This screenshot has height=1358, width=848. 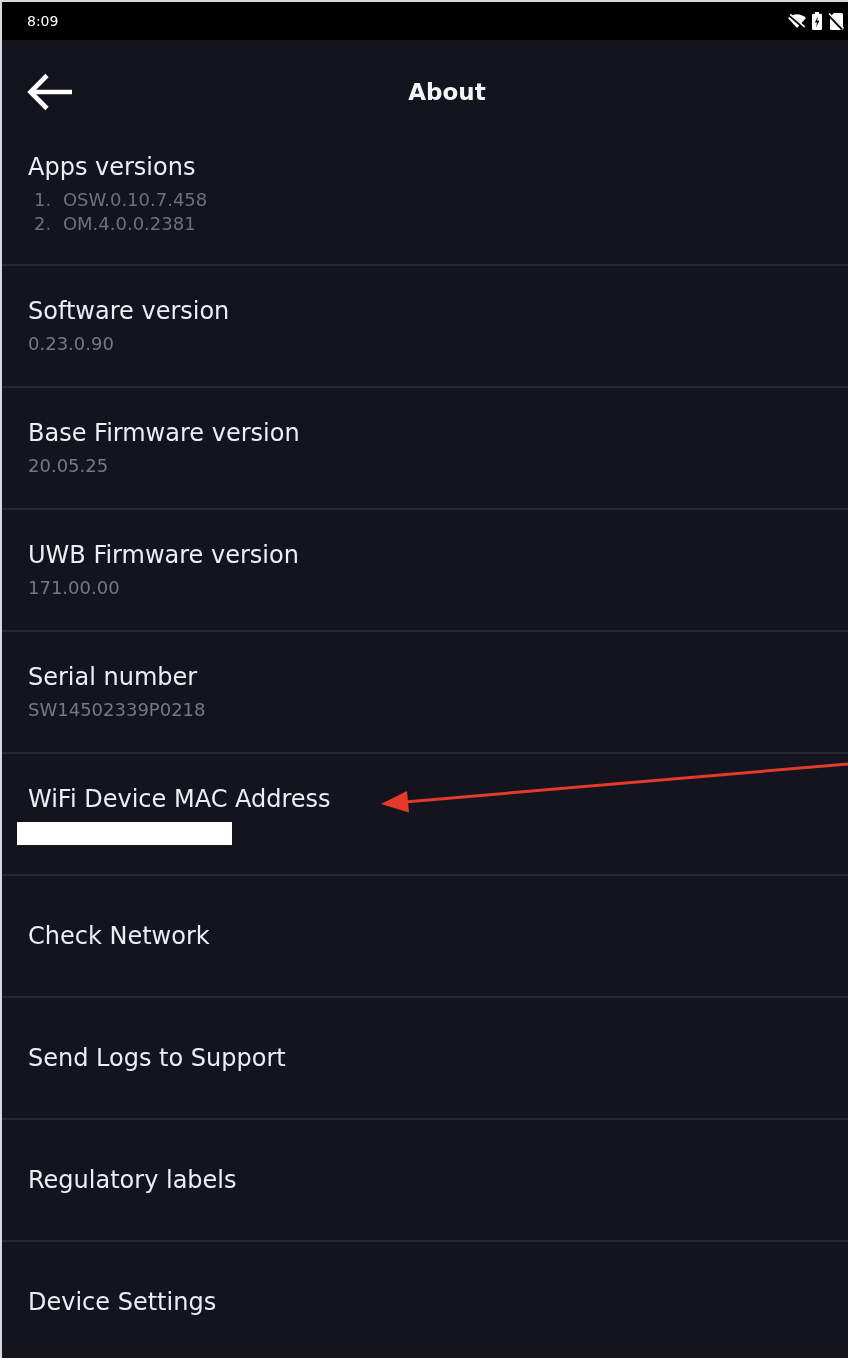 I want to click on version-item: 1. OSW.0.10.7.458, so click(x=120, y=200).